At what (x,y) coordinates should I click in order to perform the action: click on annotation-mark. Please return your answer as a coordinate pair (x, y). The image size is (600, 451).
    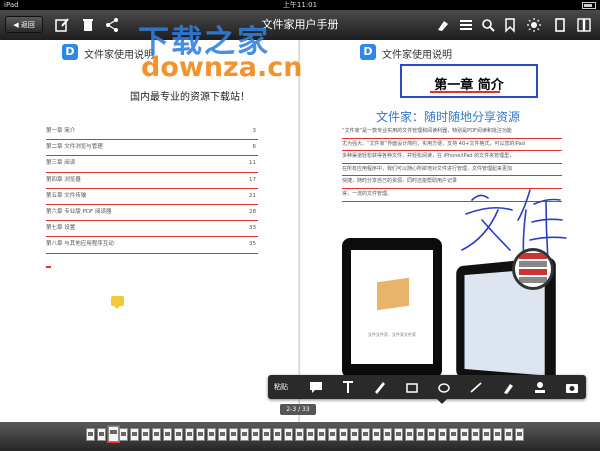
    Looking at the image, I should click on (48, 267).